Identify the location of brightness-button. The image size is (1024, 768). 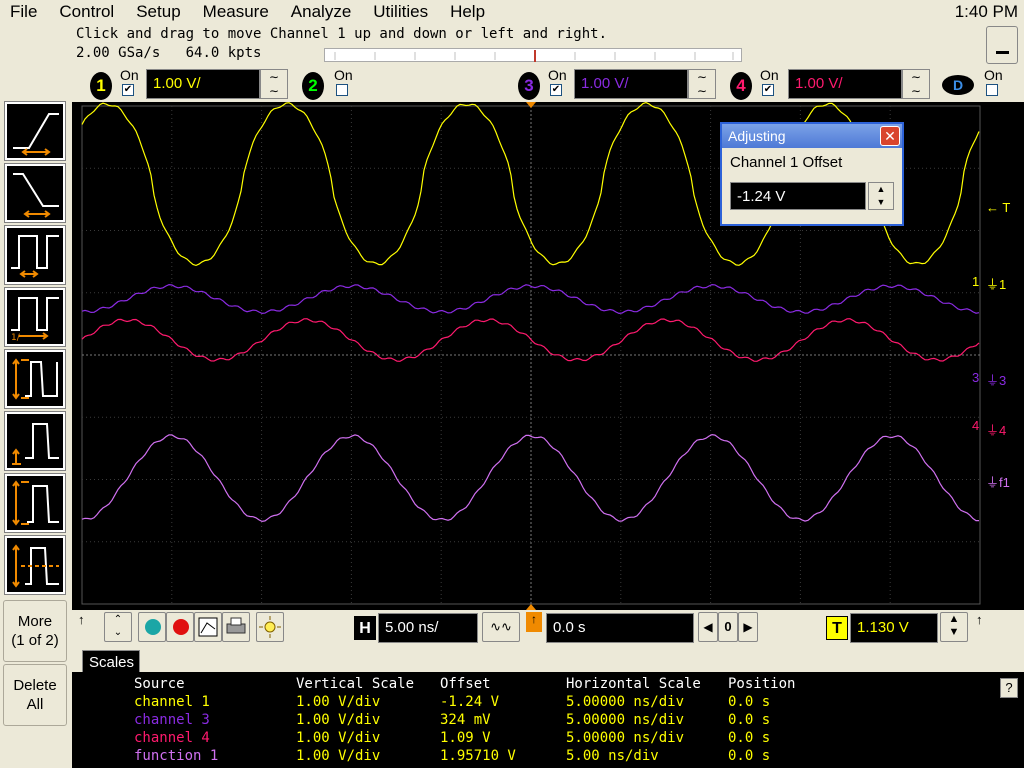
(270, 627).